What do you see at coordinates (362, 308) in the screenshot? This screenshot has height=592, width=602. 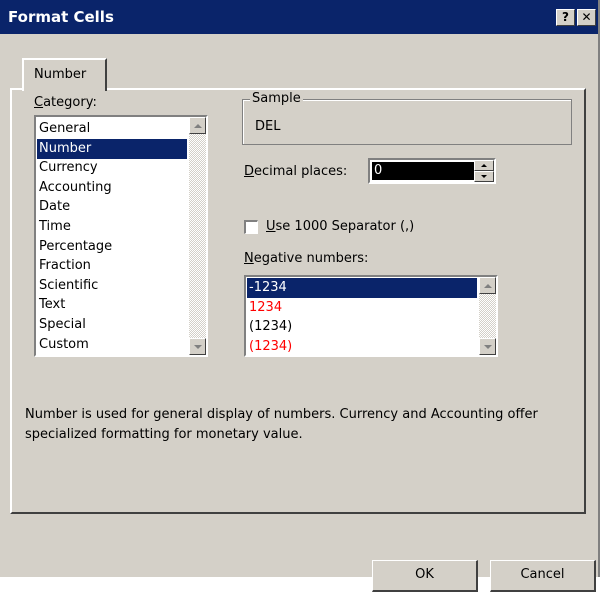 I see `negative-number-option: 1234` at bounding box center [362, 308].